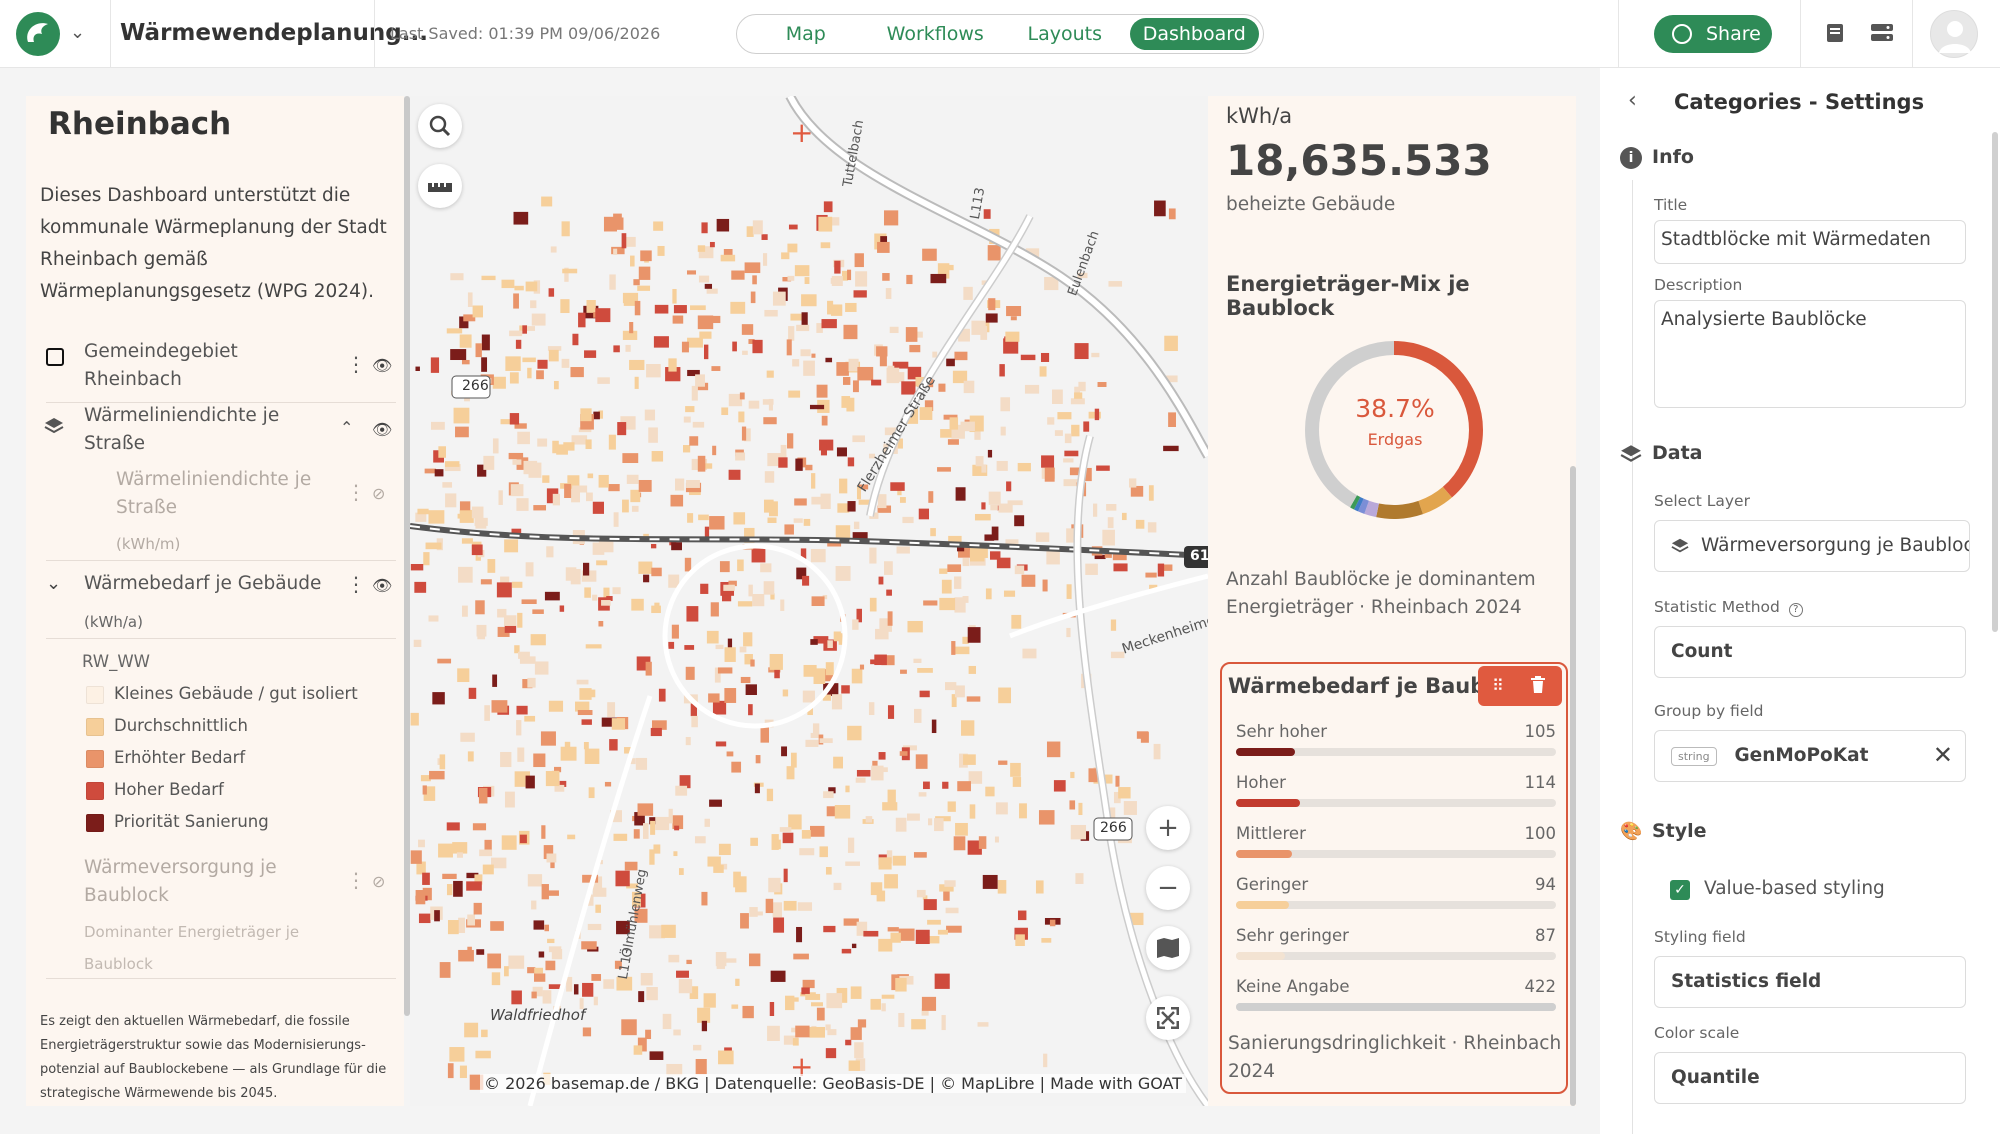 Image resolution: width=2000 pixels, height=1134 pixels. What do you see at coordinates (1728, 607) in the screenshot?
I see `statistic-method-label: Statistic Method ?` at bounding box center [1728, 607].